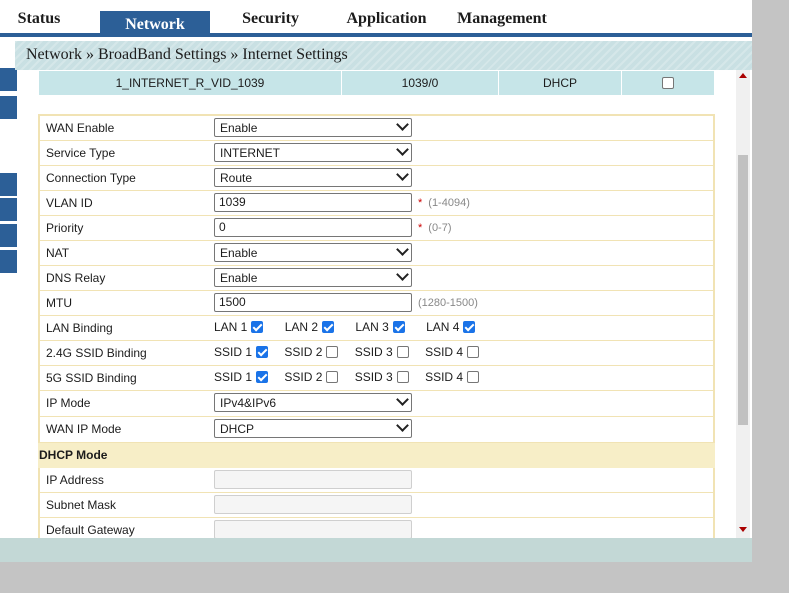  What do you see at coordinates (190, 83) in the screenshot?
I see `wan-name-cell: 1_INTERNET_R_VID_1039` at bounding box center [190, 83].